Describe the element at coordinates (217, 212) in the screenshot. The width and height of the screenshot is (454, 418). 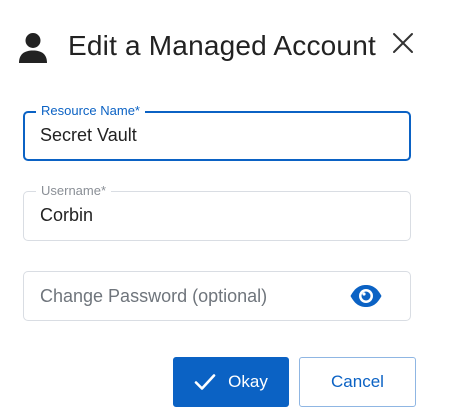
I see `username-field: Username* Corbin` at that location.